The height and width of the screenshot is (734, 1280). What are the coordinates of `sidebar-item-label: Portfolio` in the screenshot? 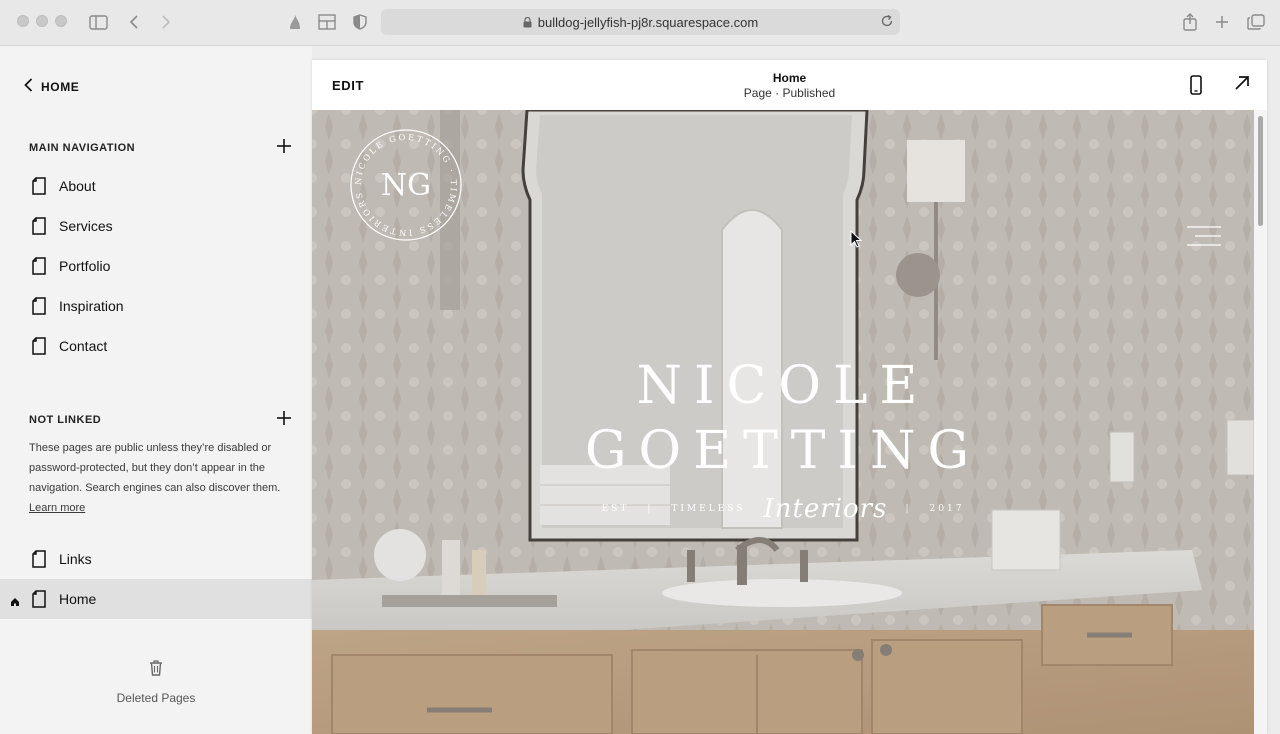 It's located at (85, 266).